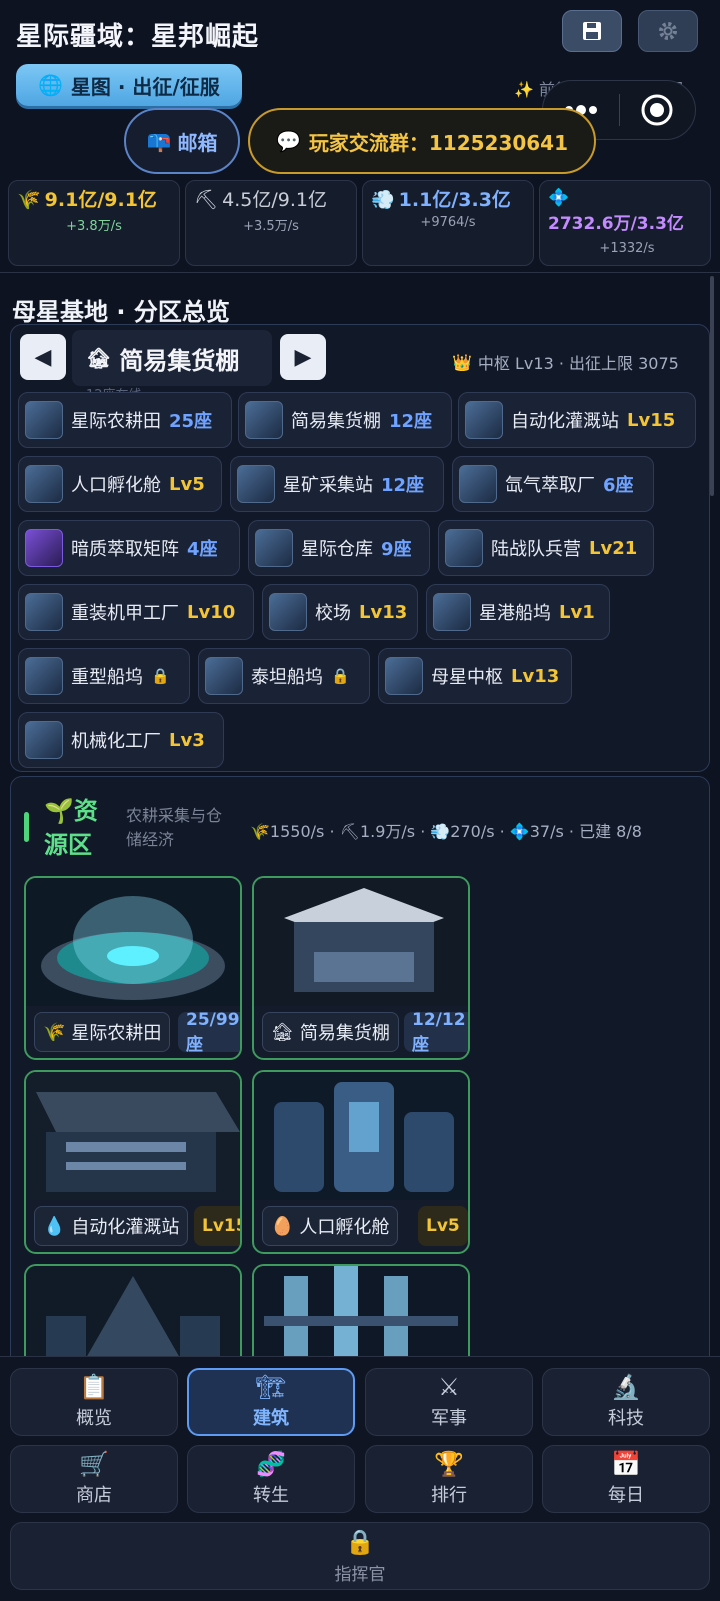  I want to click on tab-label: 概览, so click(94, 1418).